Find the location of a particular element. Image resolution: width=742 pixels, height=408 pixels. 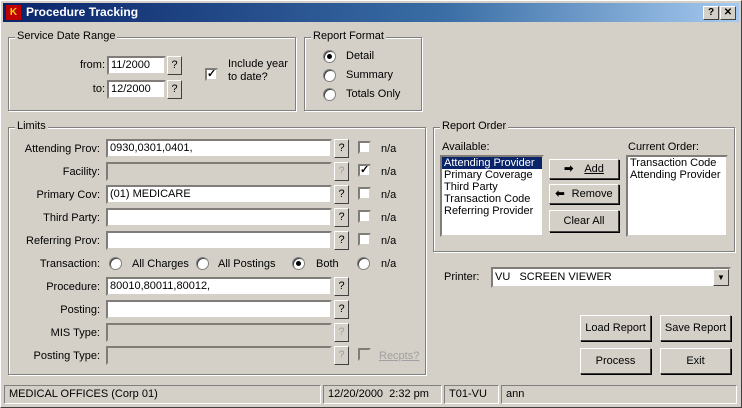

attending-prov-field: 0930,0301,0401, is located at coordinates (219, 148).